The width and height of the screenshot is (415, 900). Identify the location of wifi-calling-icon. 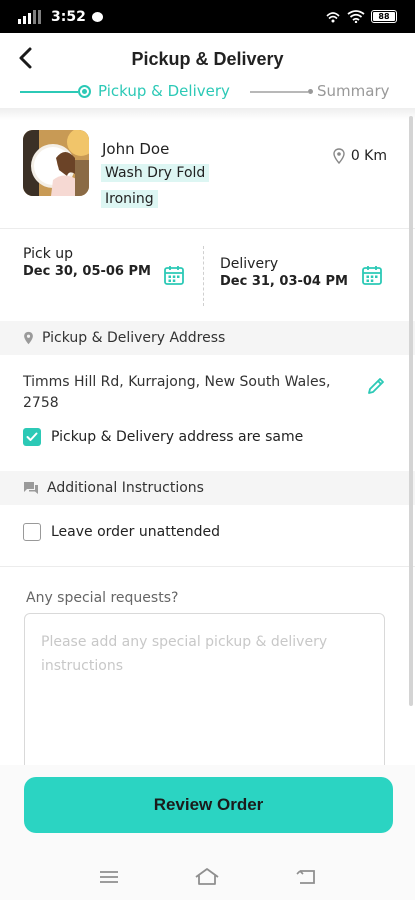
(333, 16).